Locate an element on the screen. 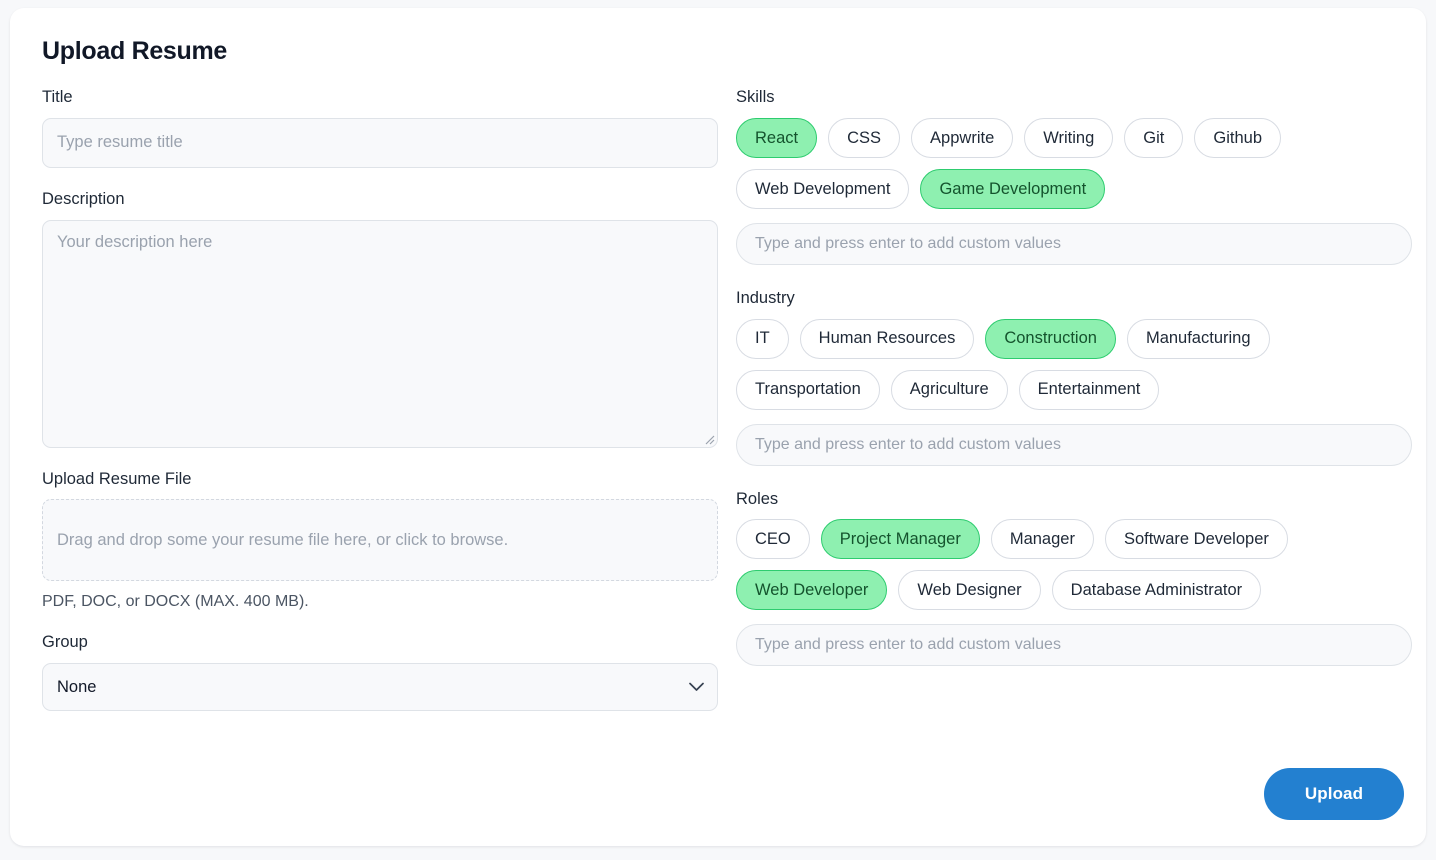  chip-appwrite: Appwrite is located at coordinates (962, 137).